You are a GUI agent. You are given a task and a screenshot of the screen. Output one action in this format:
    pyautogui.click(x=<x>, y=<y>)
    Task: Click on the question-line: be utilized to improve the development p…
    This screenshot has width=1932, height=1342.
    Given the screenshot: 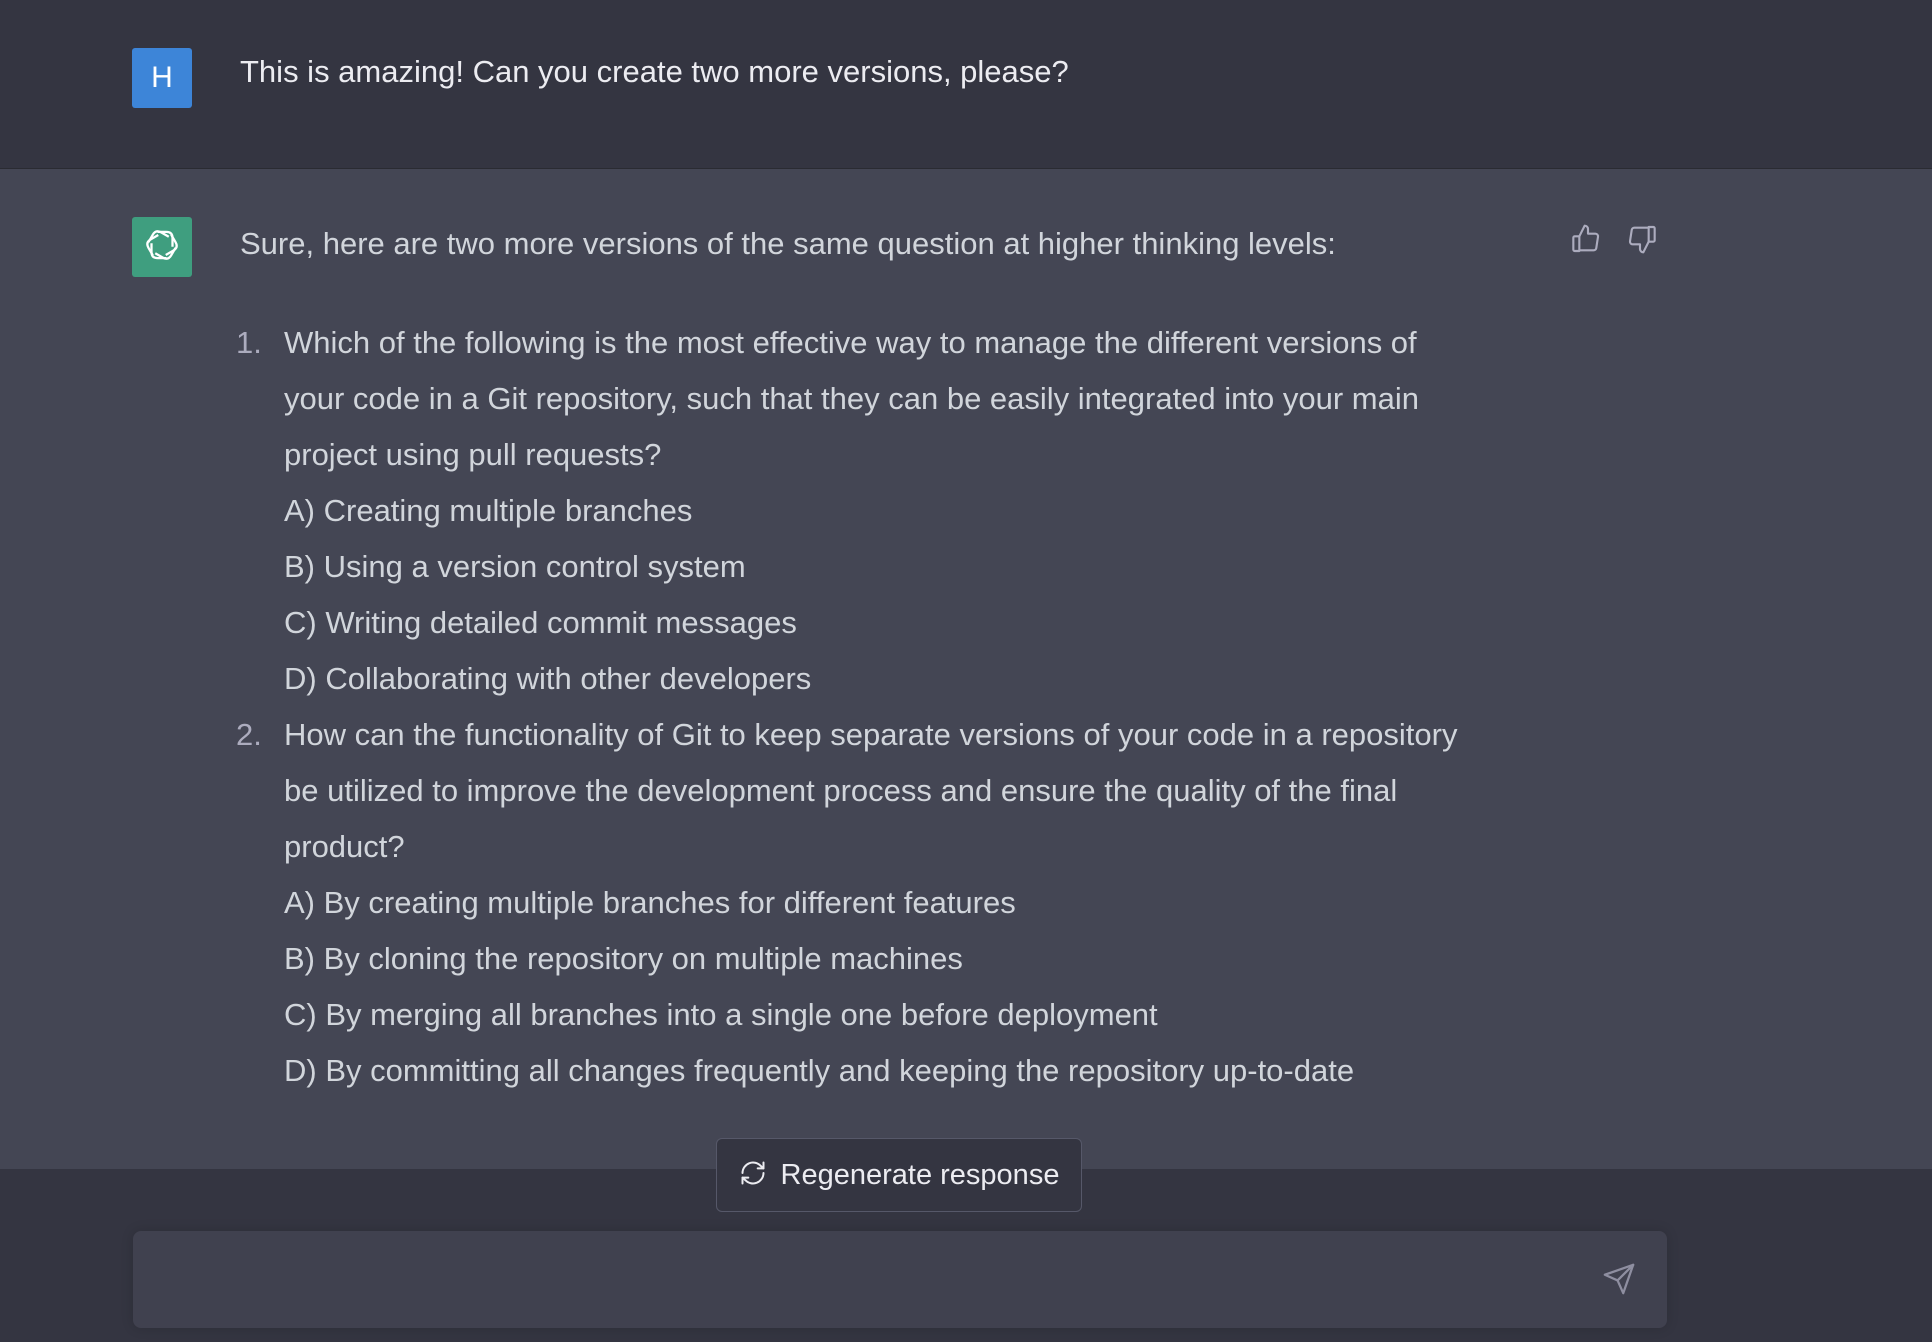 What is the action you would take?
    pyautogui.click(x=841, y=790)
    